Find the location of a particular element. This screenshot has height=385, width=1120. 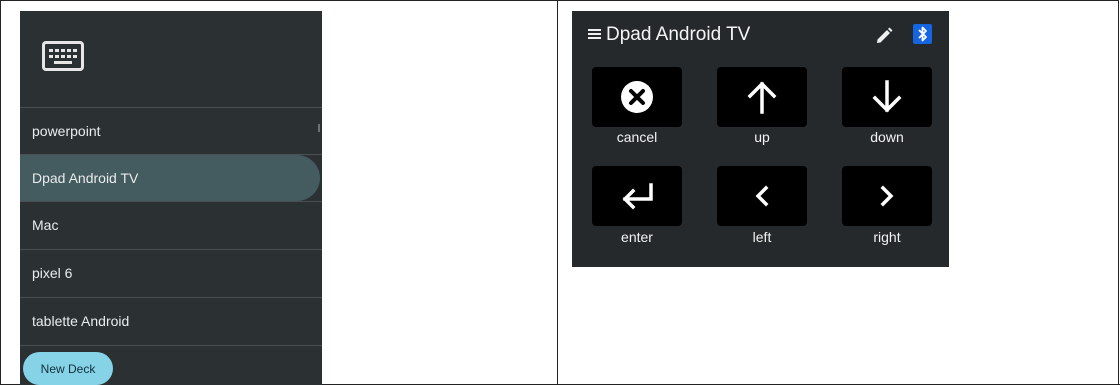

chevron-left-icon is located at coordinates (762, 196).